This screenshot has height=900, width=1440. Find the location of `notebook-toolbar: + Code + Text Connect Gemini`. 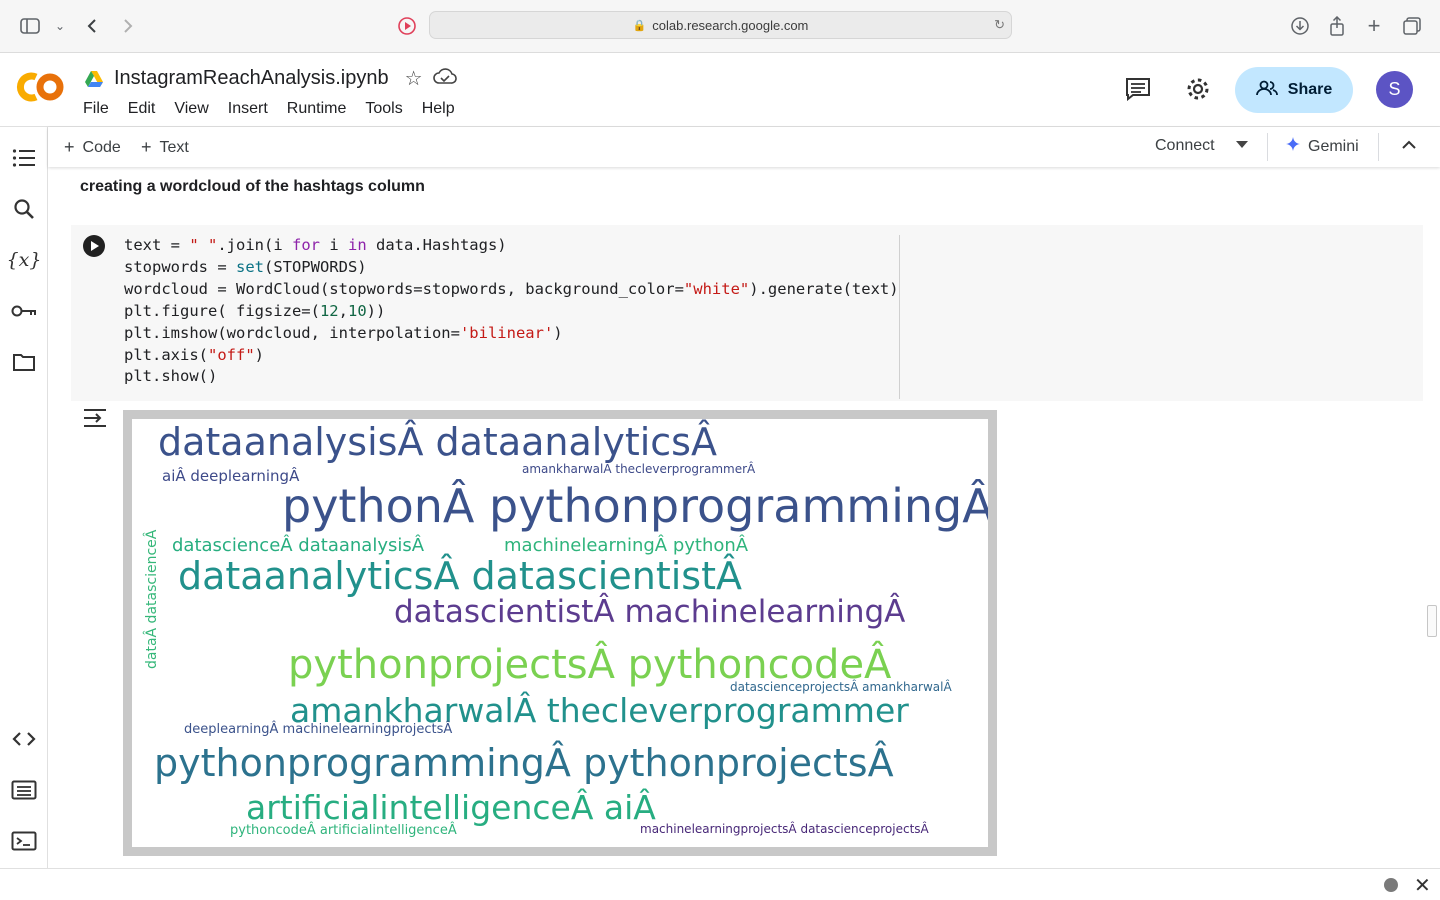

notebook-toolbar: + Code + Text Connect Gemini is located at coordinates (744, 147).